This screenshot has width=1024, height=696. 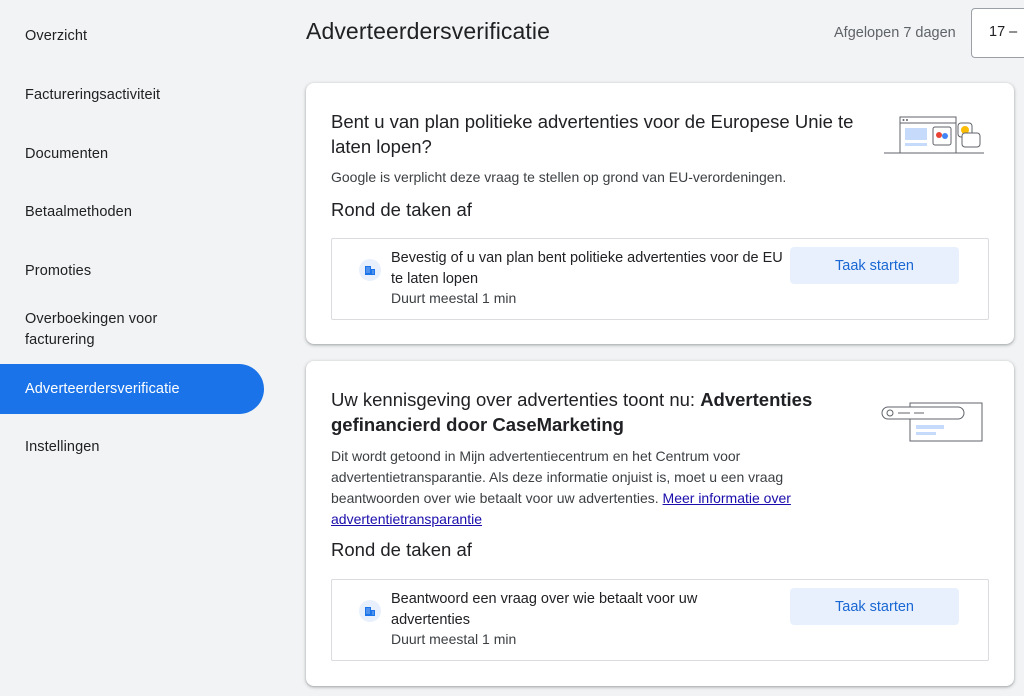 I want to click on sidebar-item-instellingen: Instellingen, so click(x=132, y=447).